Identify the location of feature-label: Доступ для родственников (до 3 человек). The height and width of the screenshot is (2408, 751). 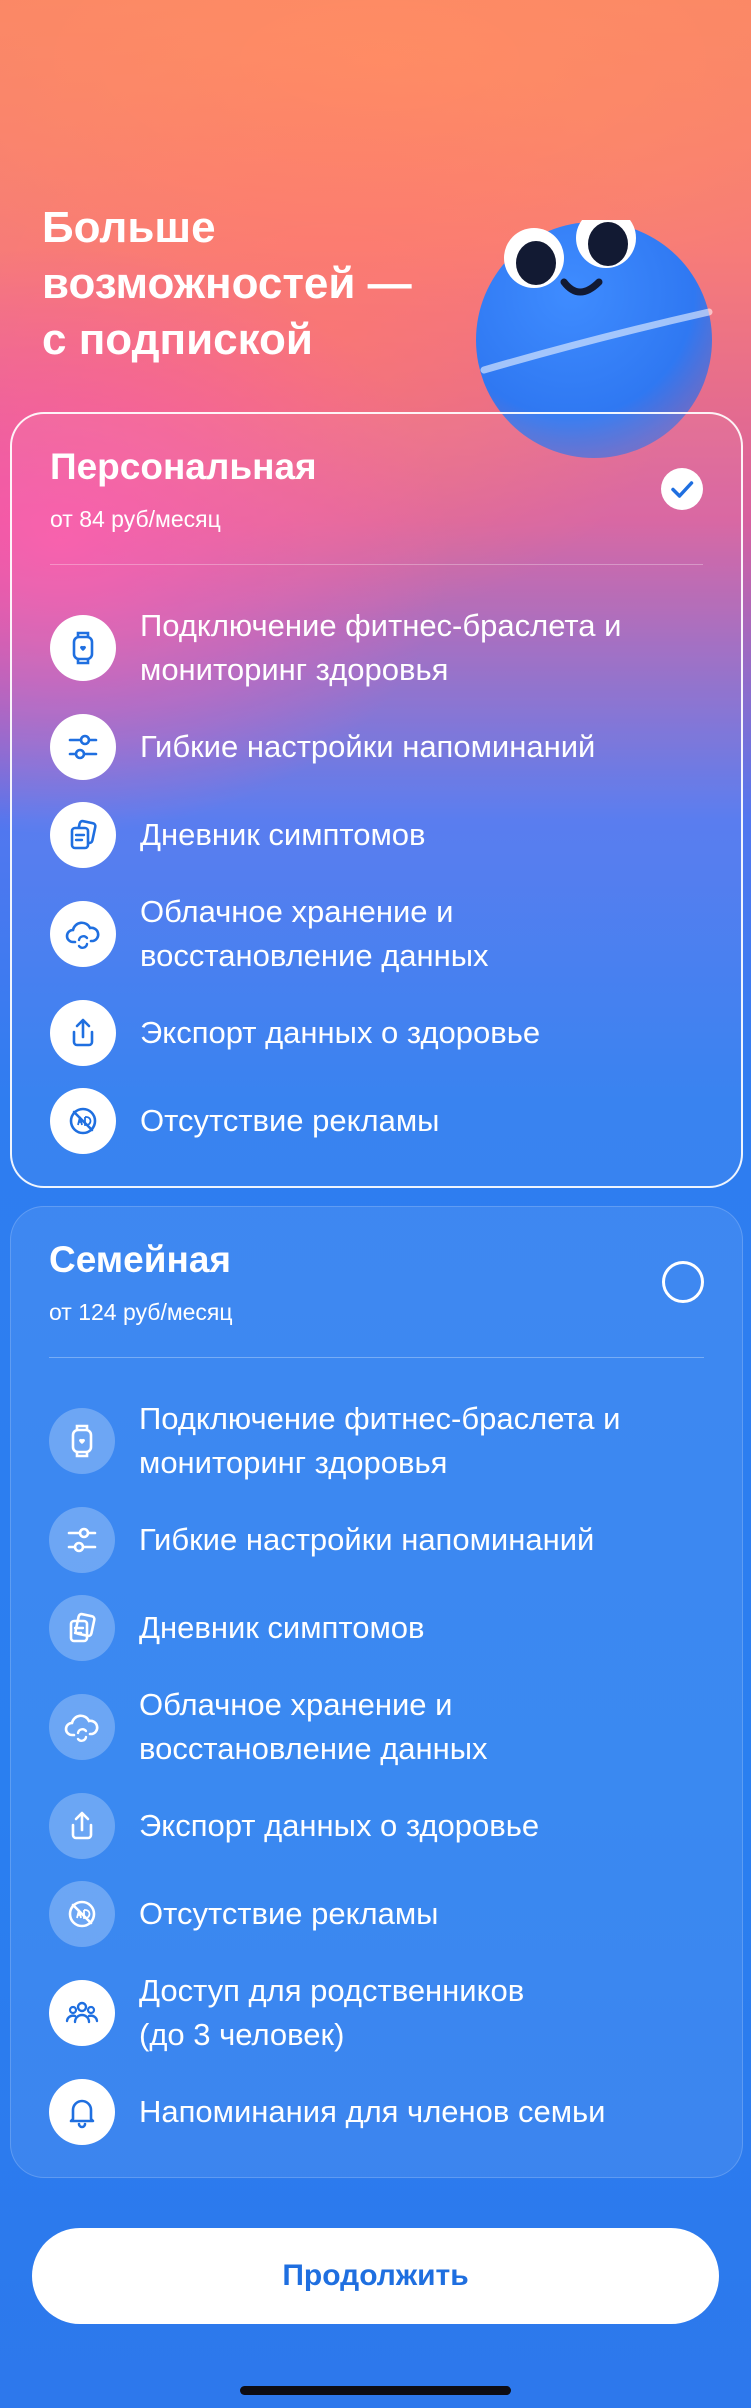
(332, 2012).